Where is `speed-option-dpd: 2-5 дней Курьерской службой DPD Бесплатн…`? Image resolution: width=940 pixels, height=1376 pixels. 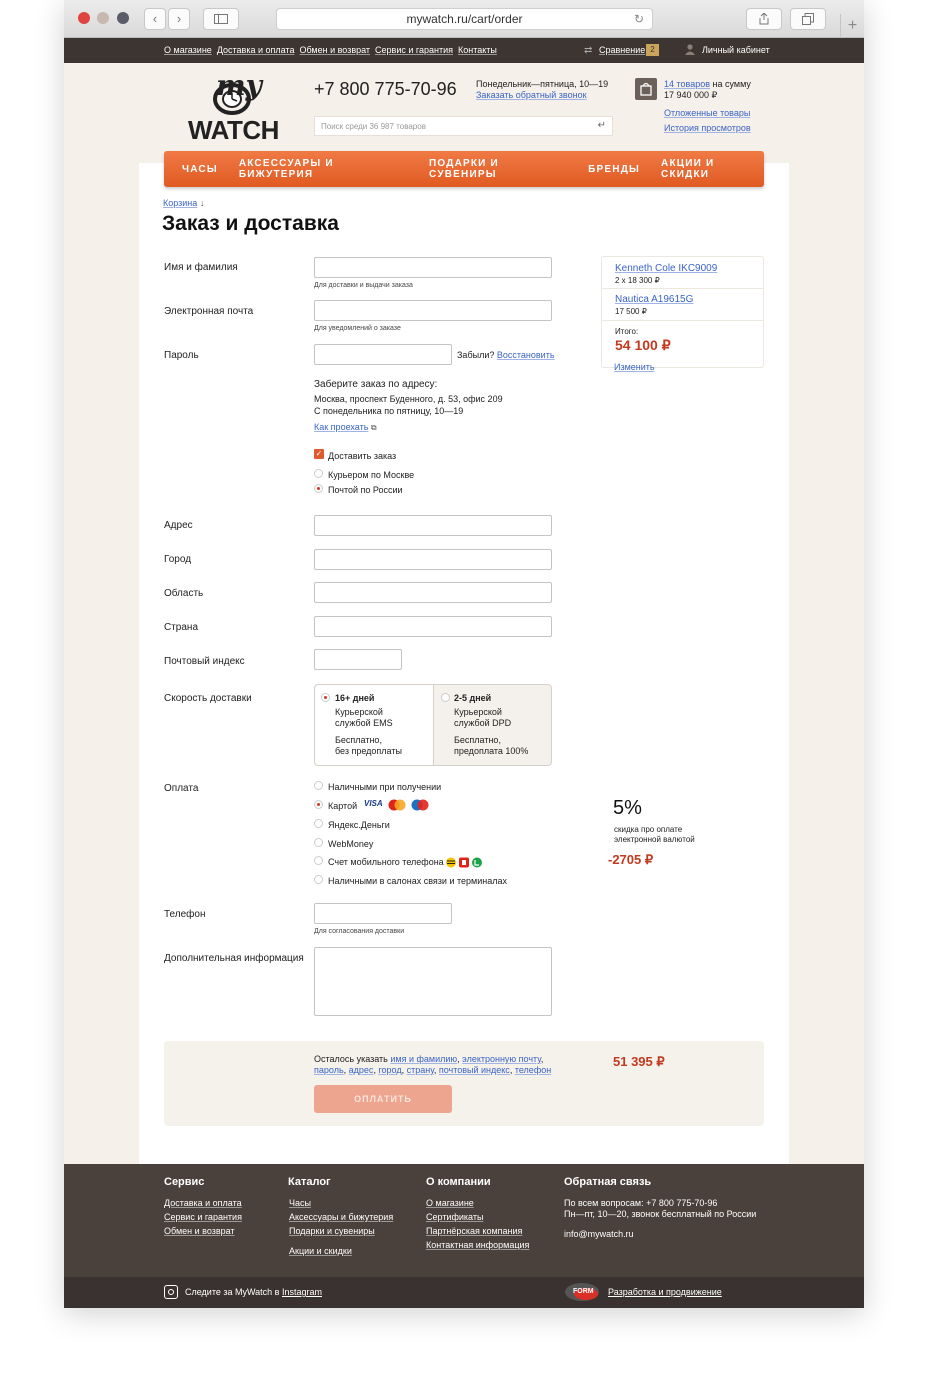
speed-option-dpd: 2-5 дней Курьерской службой DPD Бесплатн… is located at coordinates (493, 725).